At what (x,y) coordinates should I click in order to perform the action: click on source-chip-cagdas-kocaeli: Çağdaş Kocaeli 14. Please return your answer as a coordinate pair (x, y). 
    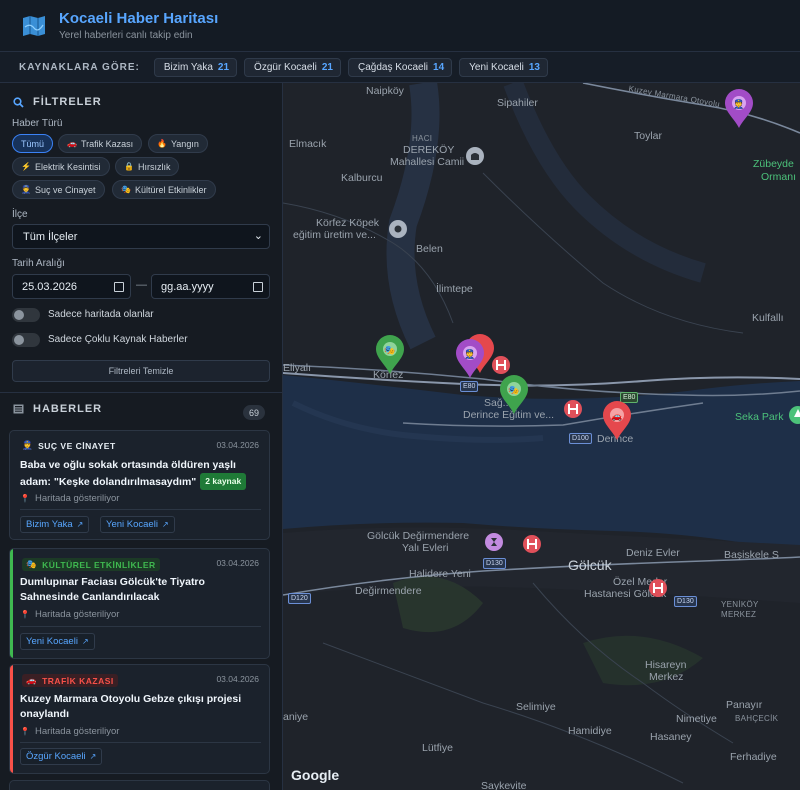
    Looking at the image, I should click on (400, 67).